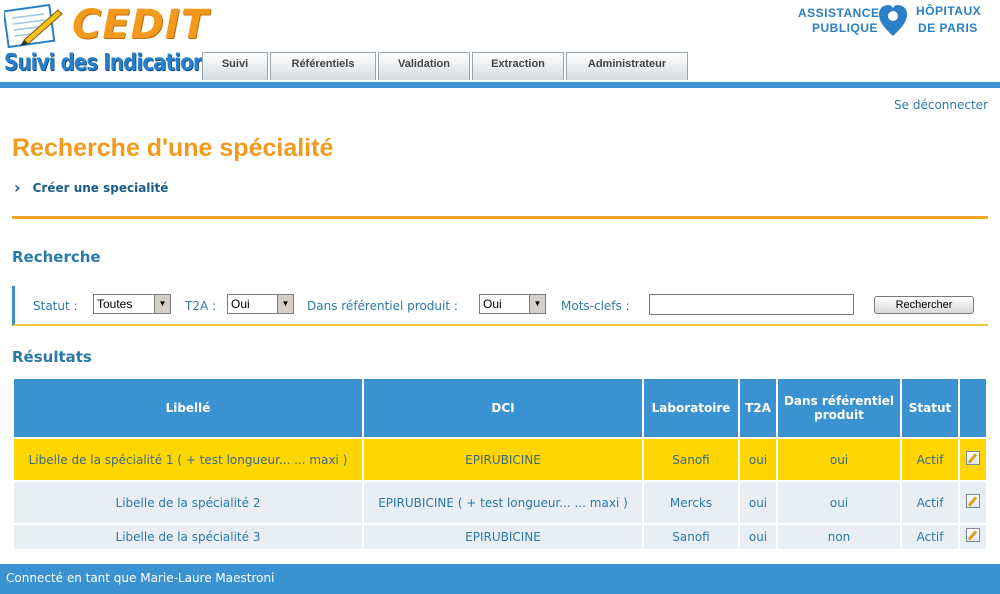 This screenshot has height=594, width=1000. Describe the element at coordinates (55, 306) in the screenshot. I see `statut-label: Statut :` at that location.